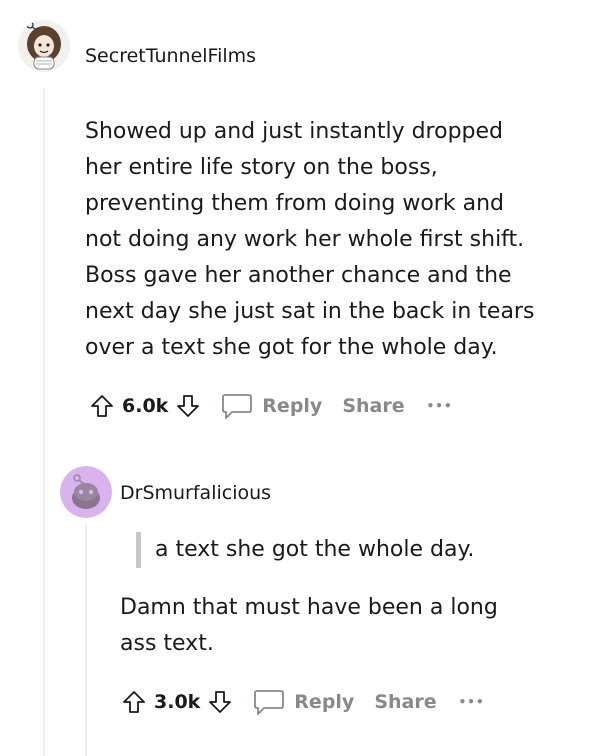  What do you see at coordinates (309, 607) in the screenshot?
I see `comment-line: Damn that must have been a long` at bounding box center [309, 607].